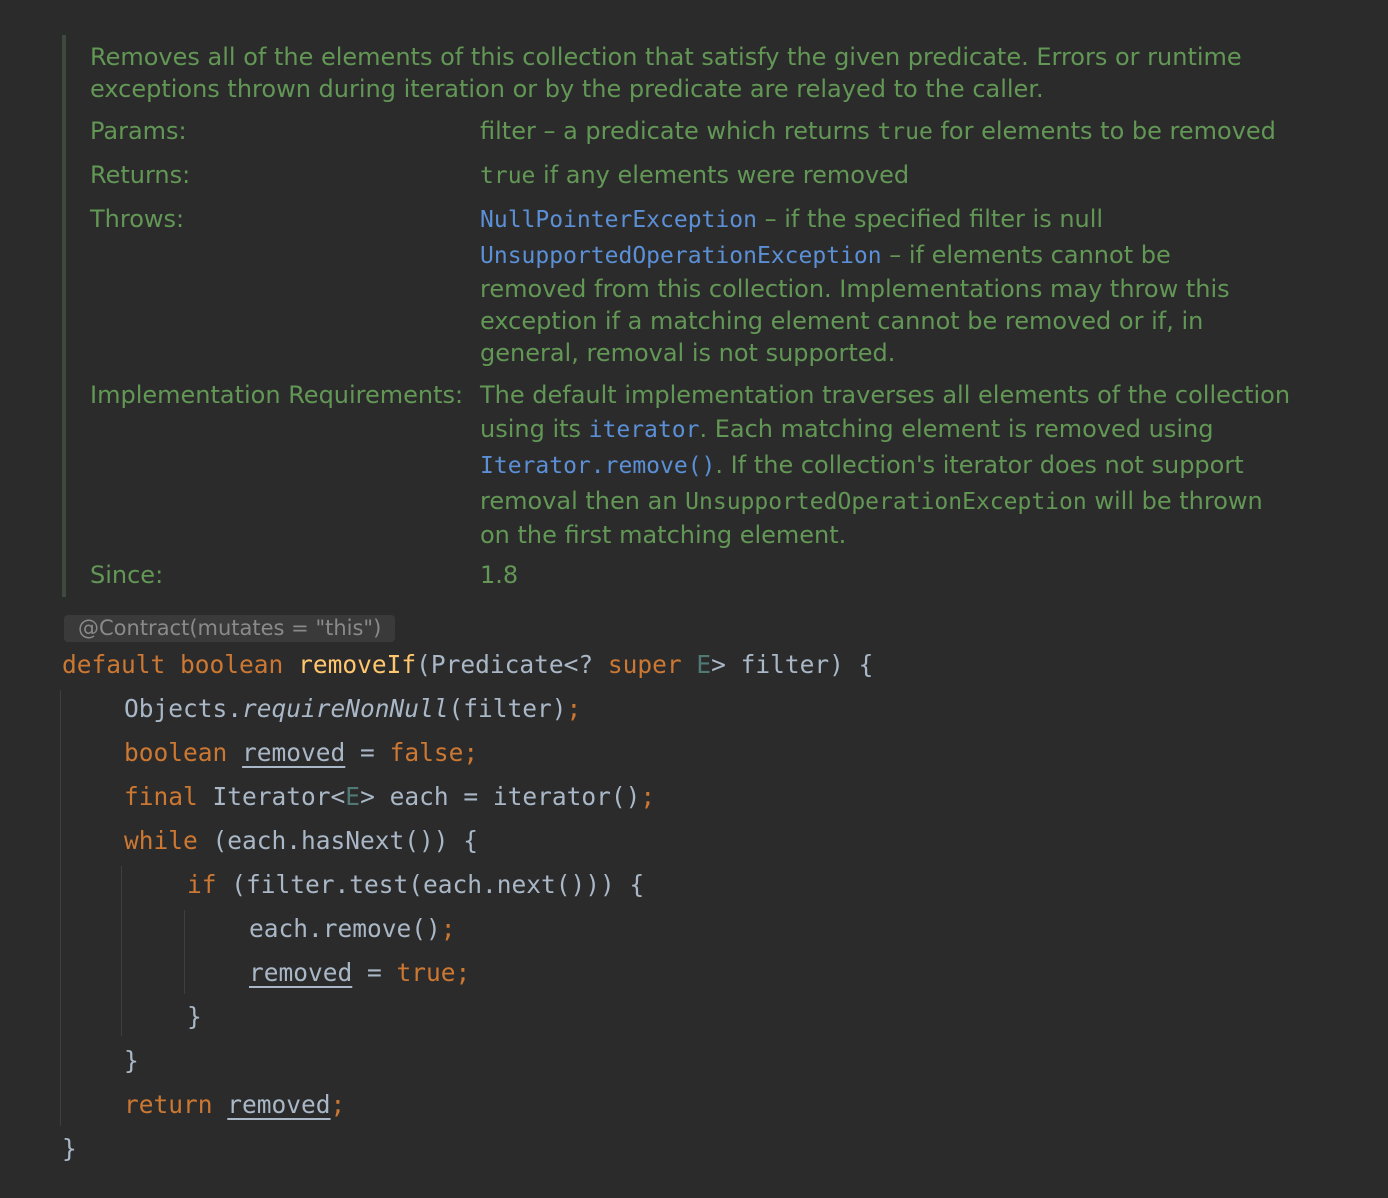  I want to click on params-label: Params:, so click(138, 131).